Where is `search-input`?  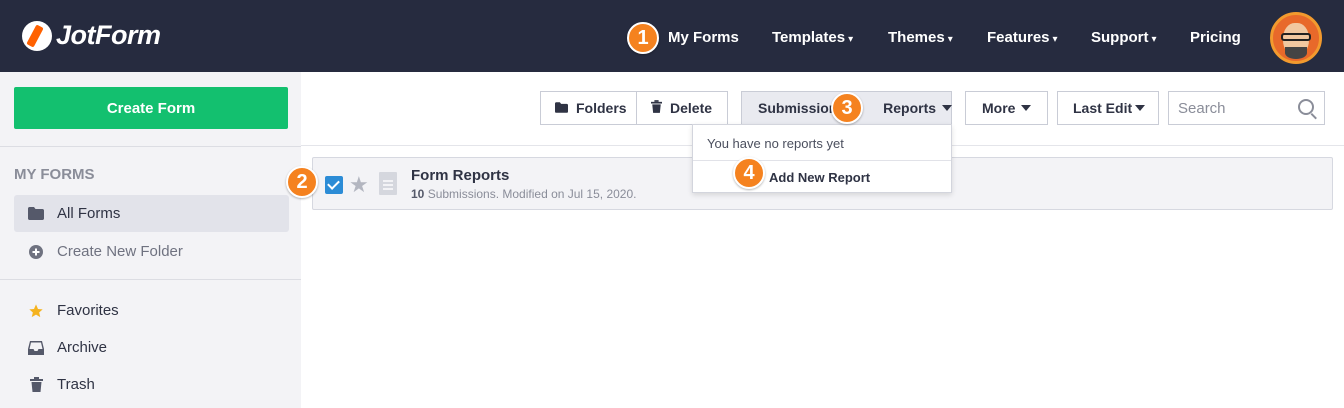 search-input is located at coordinates (1229, 108).